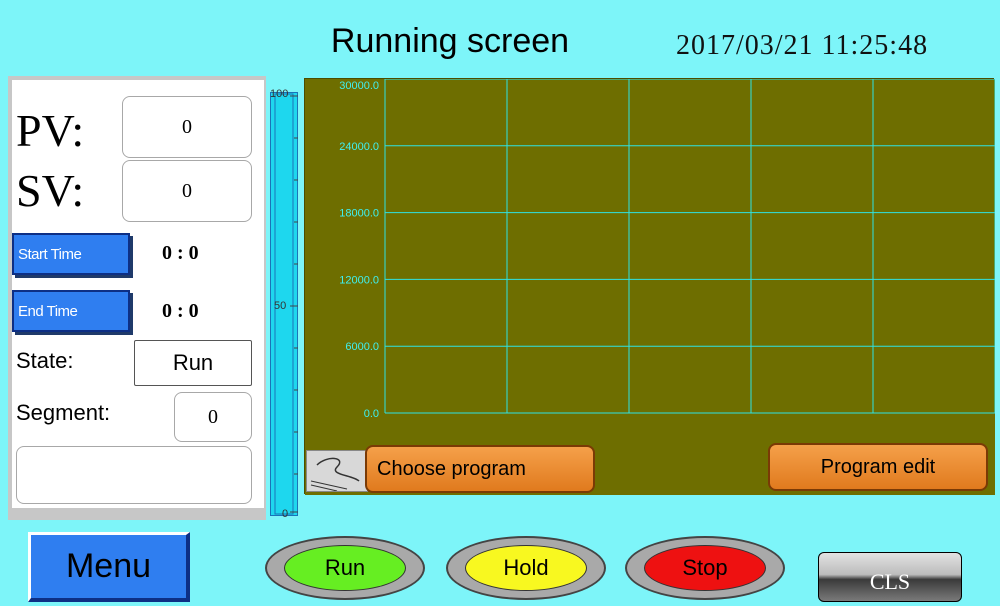 Image resolution: width=1000 pixels, height=606 pixels. Describe the element at coordinates (109, 567) in the screenshot. I see `menu-button: Menu` at that location.